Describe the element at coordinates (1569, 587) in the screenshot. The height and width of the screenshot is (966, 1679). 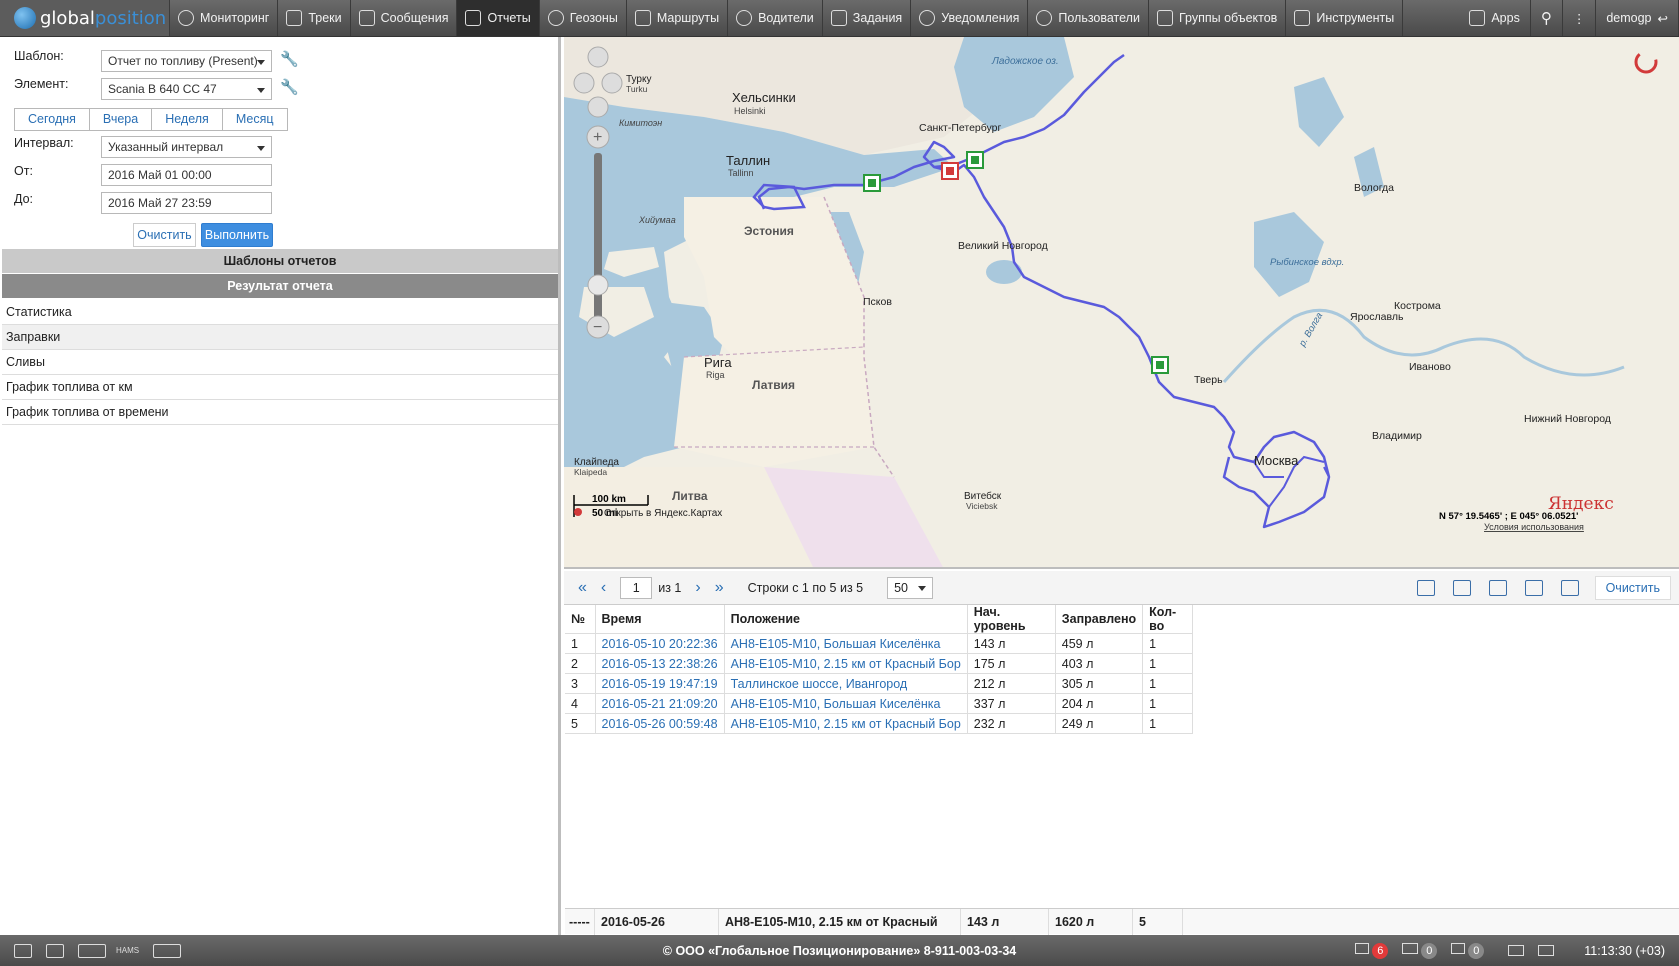
I see `print-icon` at that location.